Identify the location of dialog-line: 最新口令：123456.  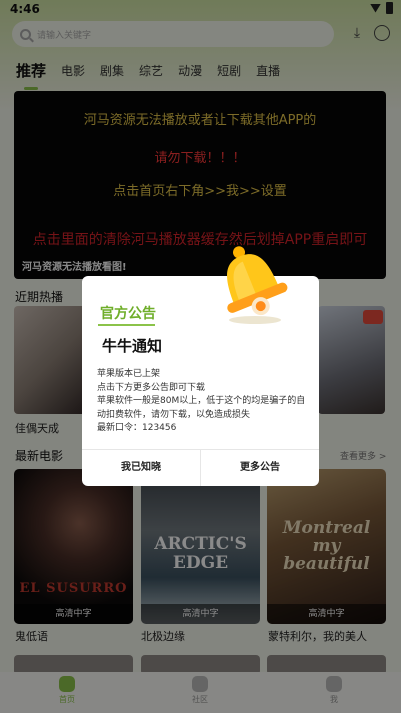
(137, 428).